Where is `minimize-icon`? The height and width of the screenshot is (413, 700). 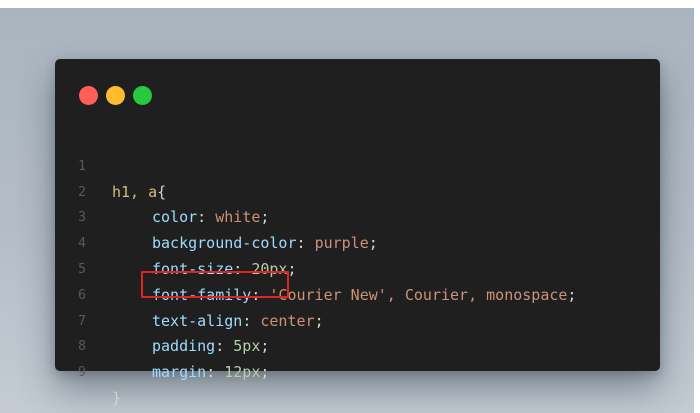
minimize-icon is located at coordinates (115, 95).